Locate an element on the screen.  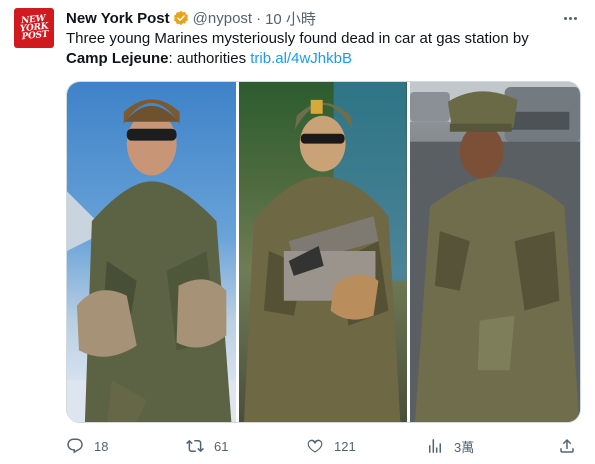
tweet-text-part2: : authorities is located at coordinates (209, 58).